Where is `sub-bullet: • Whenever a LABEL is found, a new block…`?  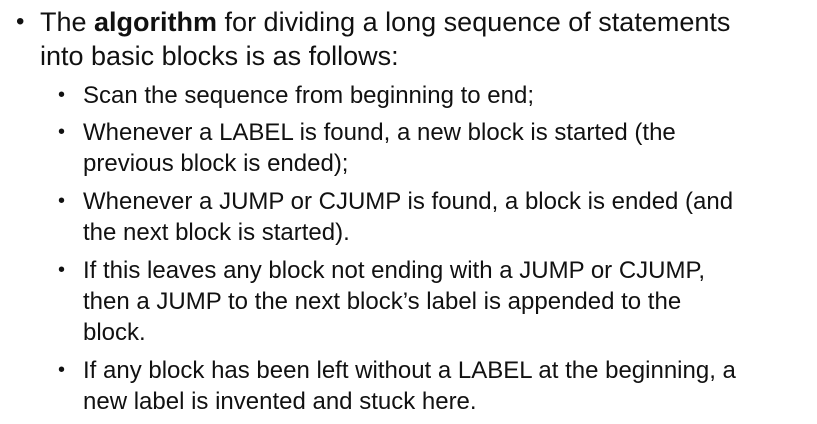
sub-bullet: • Whenever a LABEL is found, a new block… is located at coordinates (433, 148).